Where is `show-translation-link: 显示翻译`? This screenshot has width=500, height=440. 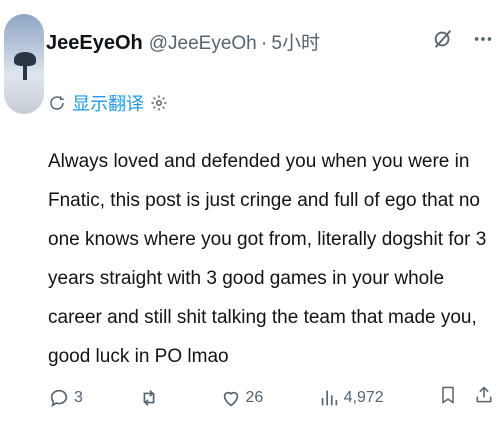
show-translation-link: 显示翻译 is located at coordinates (108, 103).